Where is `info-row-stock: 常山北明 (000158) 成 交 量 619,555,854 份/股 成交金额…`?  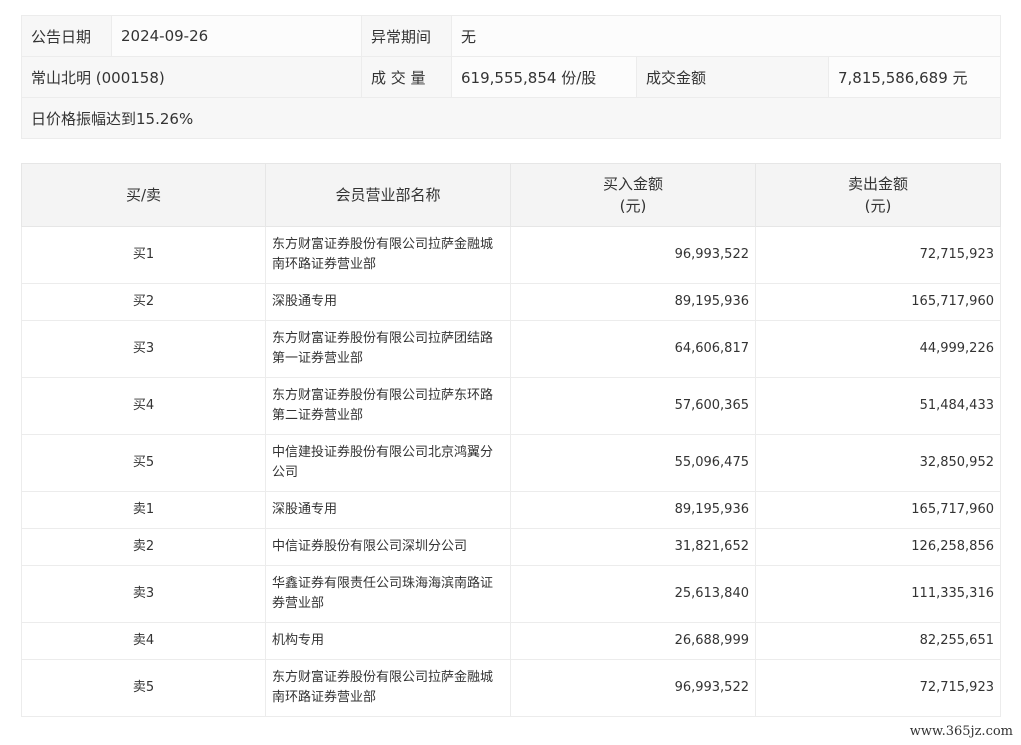
info-row-stock: 常山北明 (000158) 成 交 量 619,555,854 份/股 成交金额… is located at coordinates (511, 77).